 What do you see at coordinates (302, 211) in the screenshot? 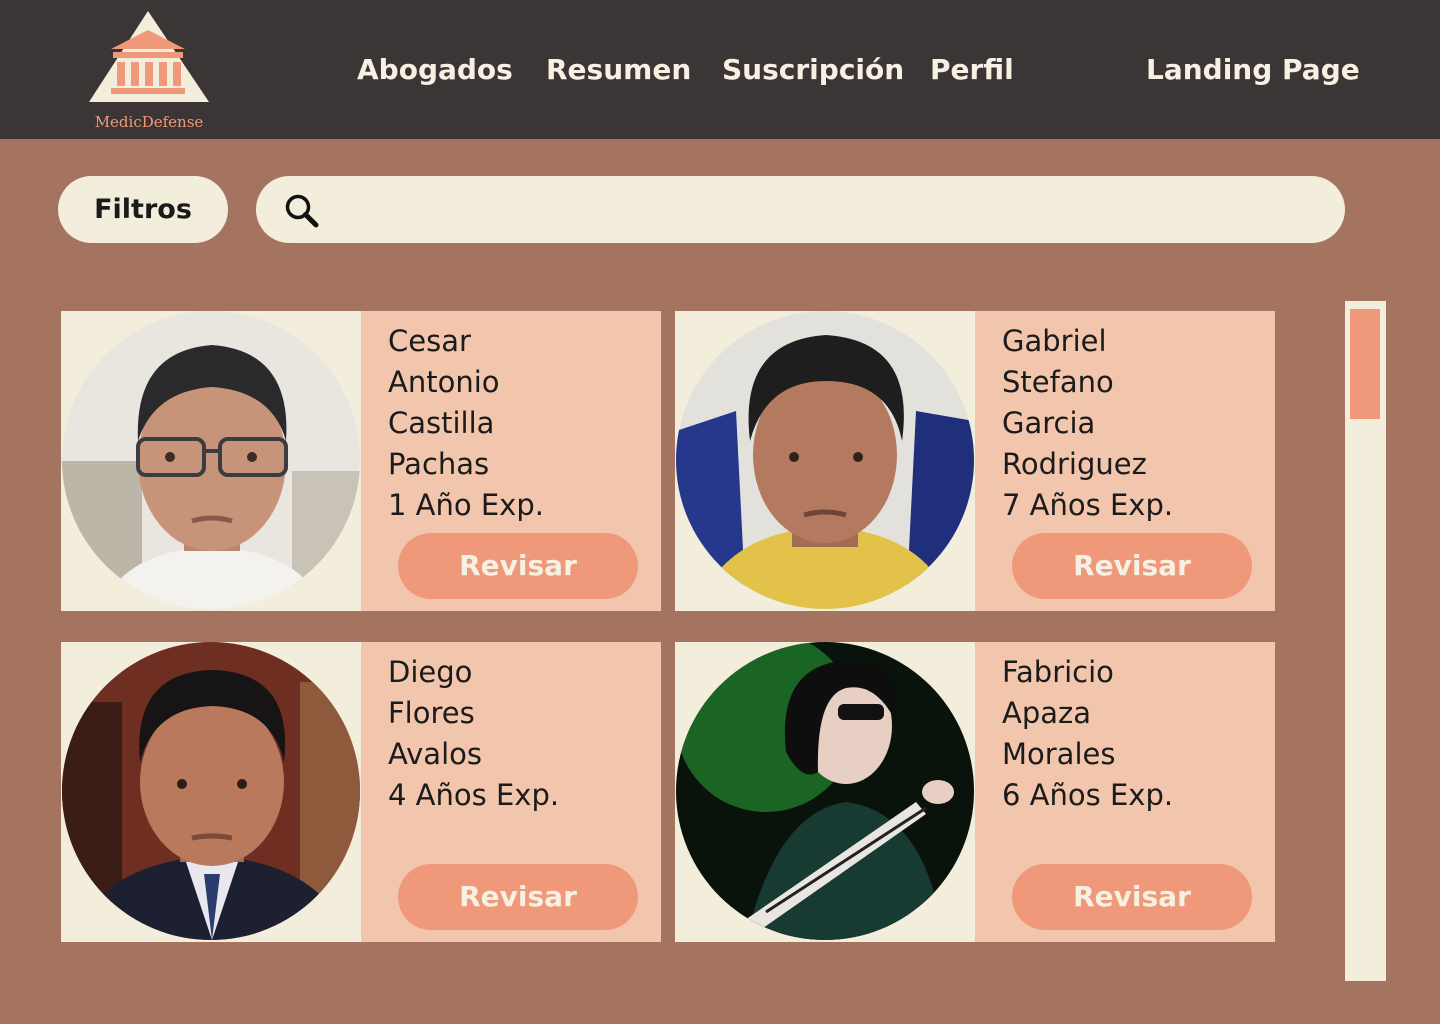
I see `search-icon` at bounding box center [302, 211].